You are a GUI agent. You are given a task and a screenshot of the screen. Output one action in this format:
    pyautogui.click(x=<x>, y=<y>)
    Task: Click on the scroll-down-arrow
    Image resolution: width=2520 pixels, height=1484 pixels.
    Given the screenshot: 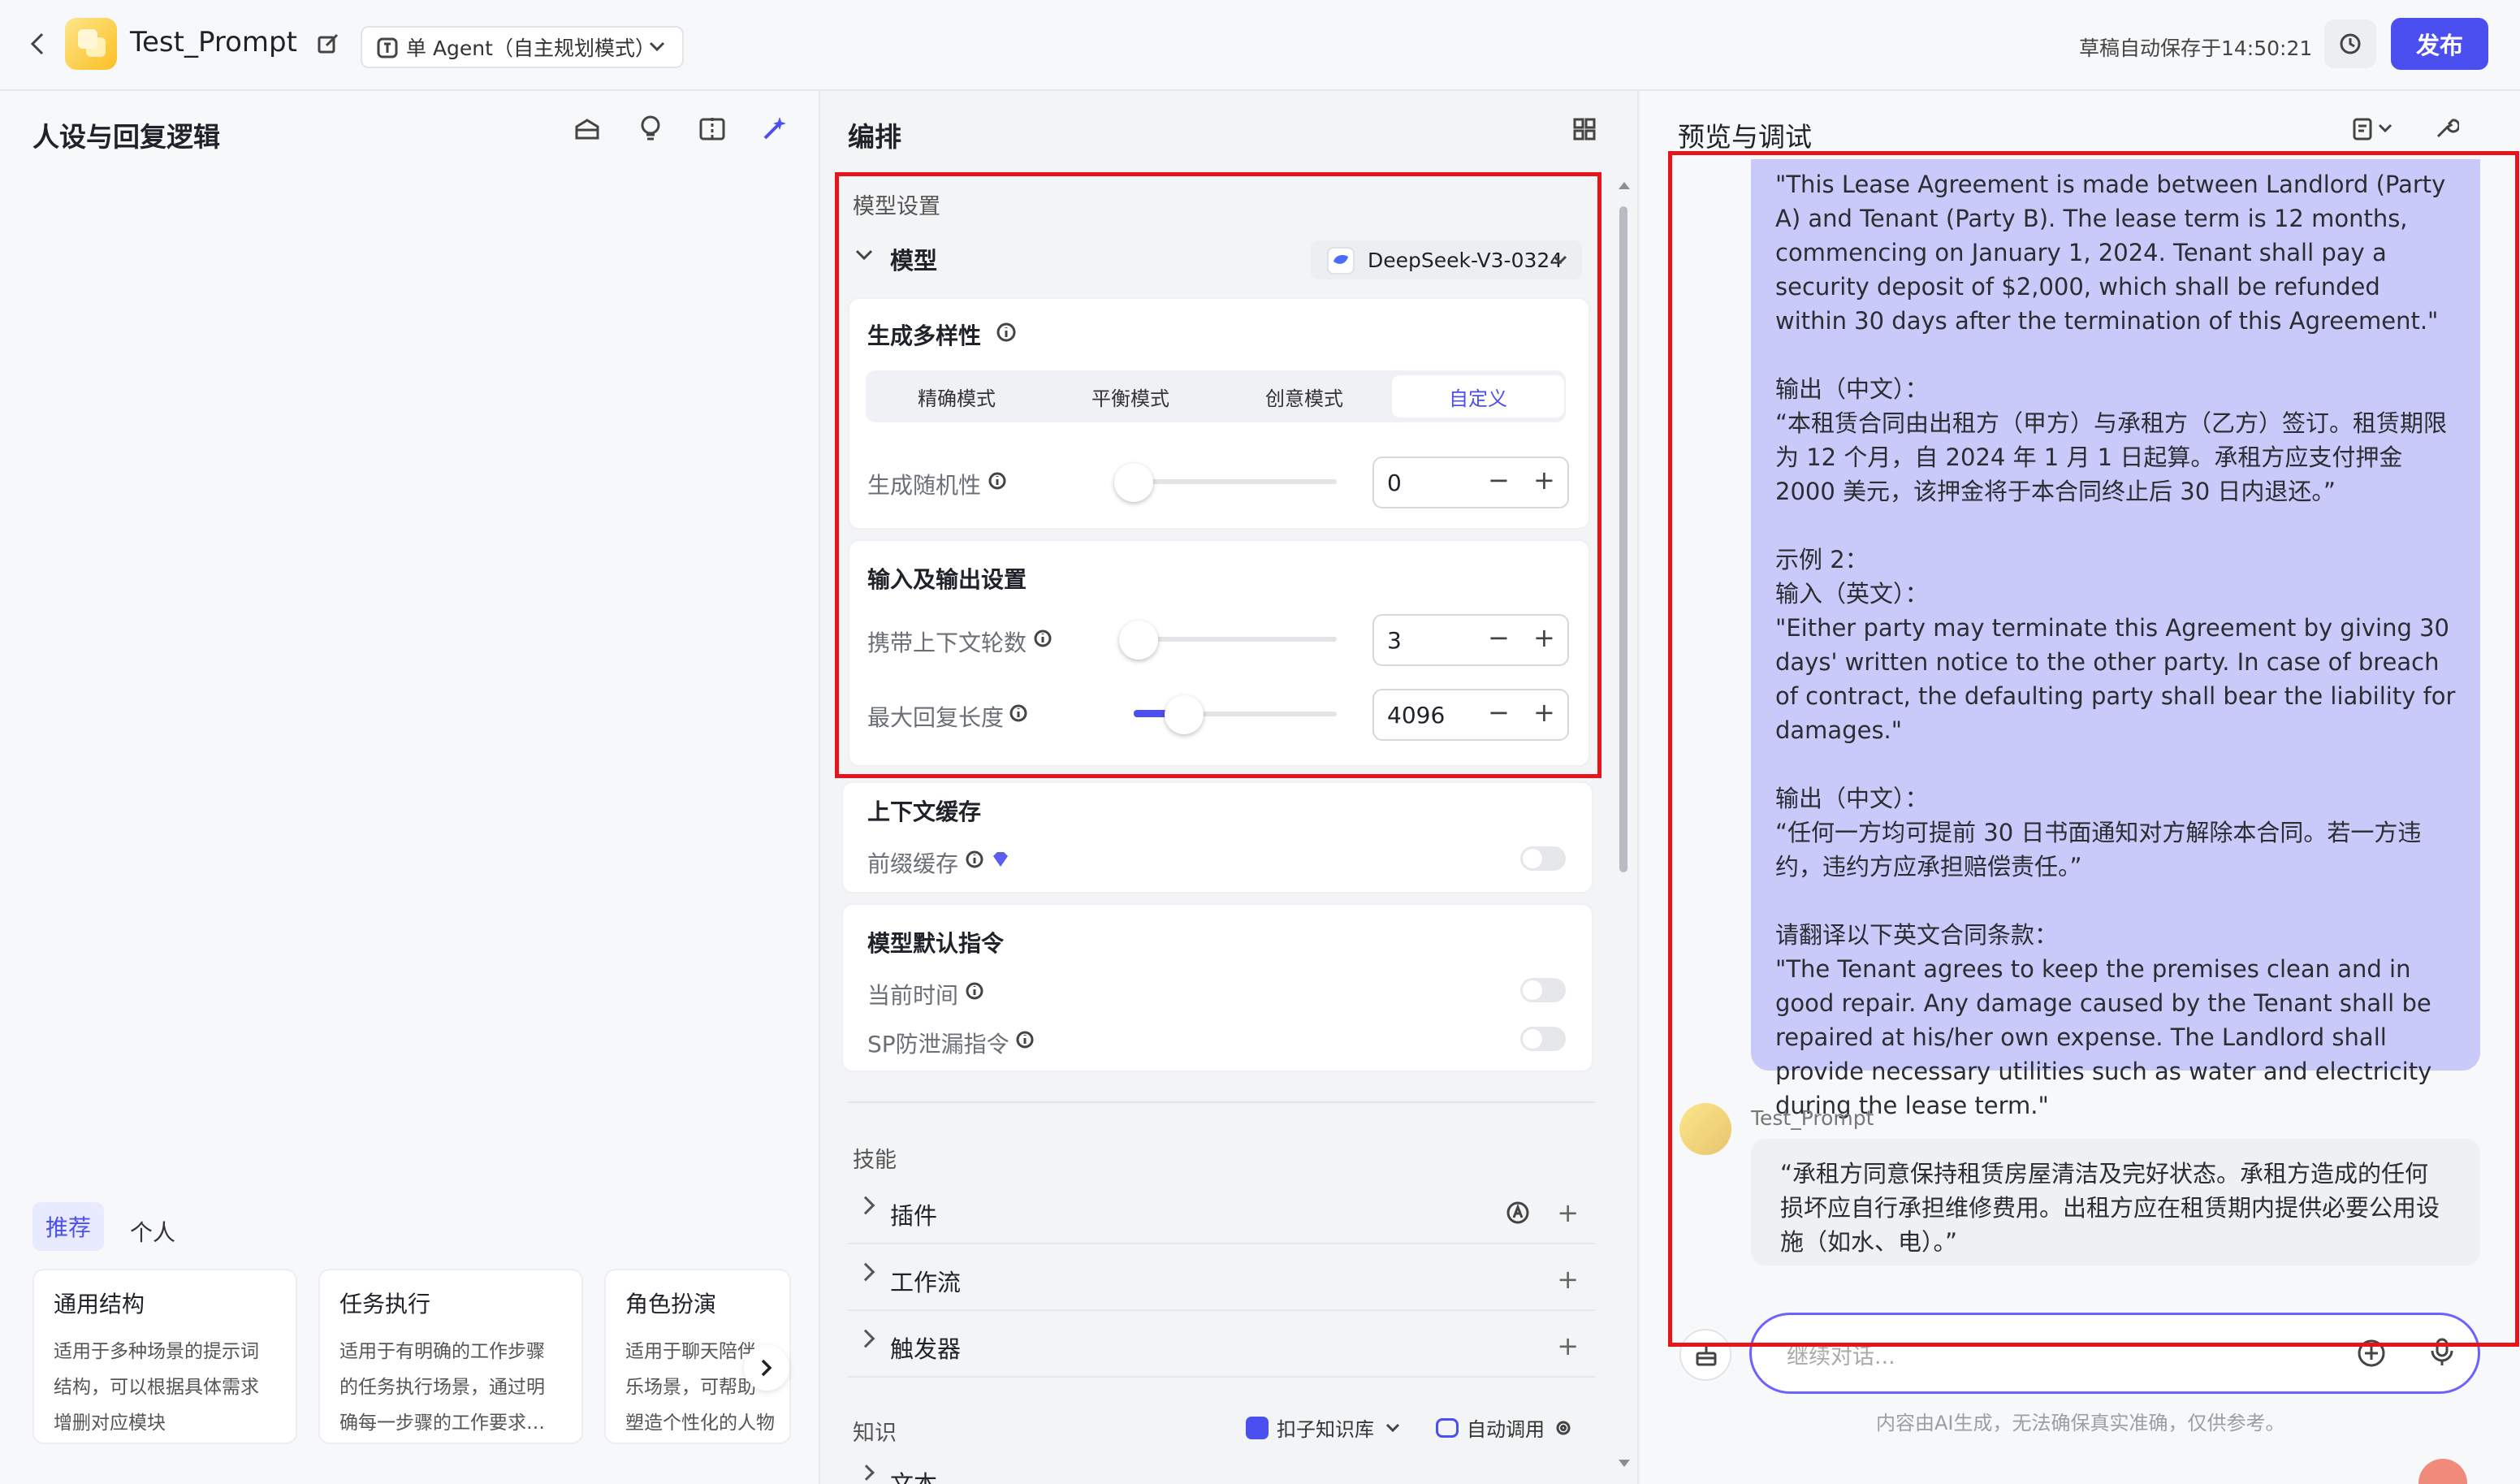 What is the action you would take?
    pyautogui.click(x=1624, y=1464)
    